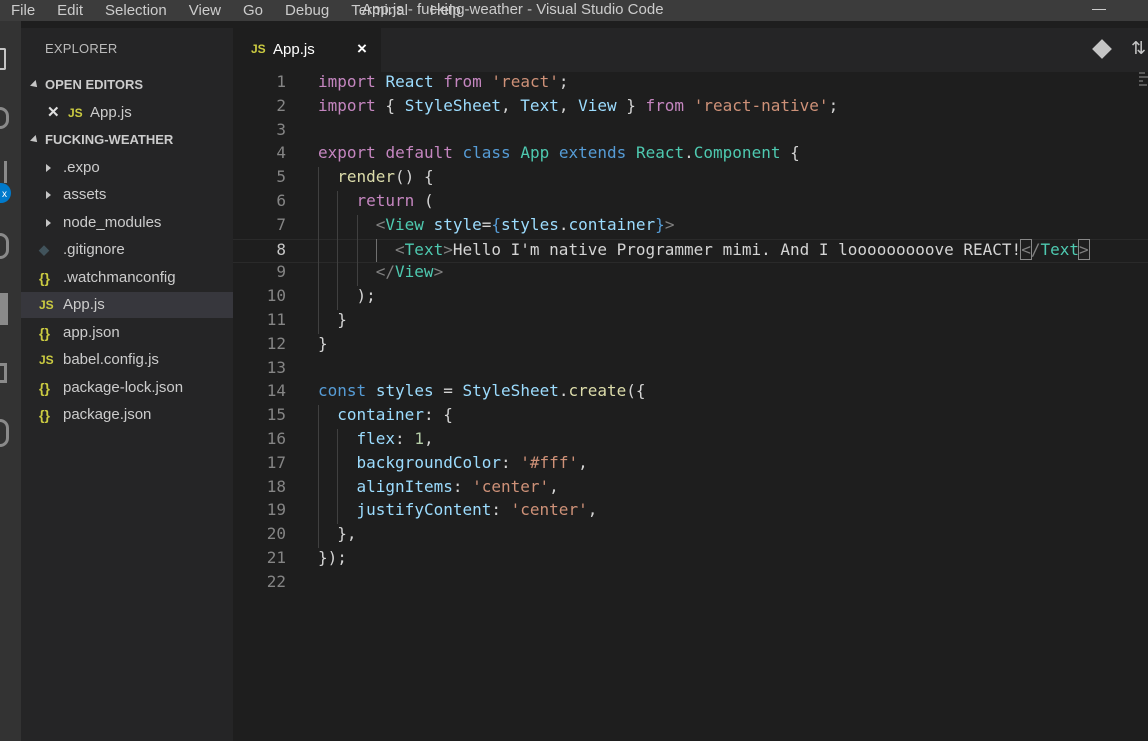  Describe the element at coordinates (690, 274) in the screenshot. I see `code-line: 9 </View>` at that location.